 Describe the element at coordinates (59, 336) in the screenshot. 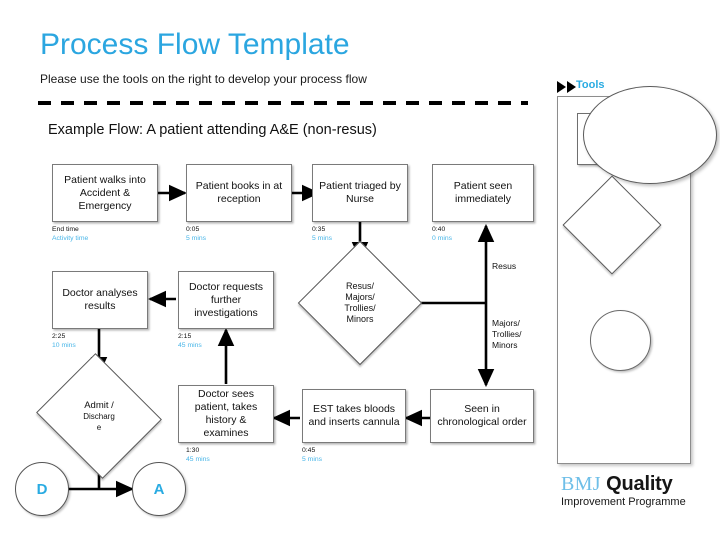

I see `end-time-value: 2:25` at that location.